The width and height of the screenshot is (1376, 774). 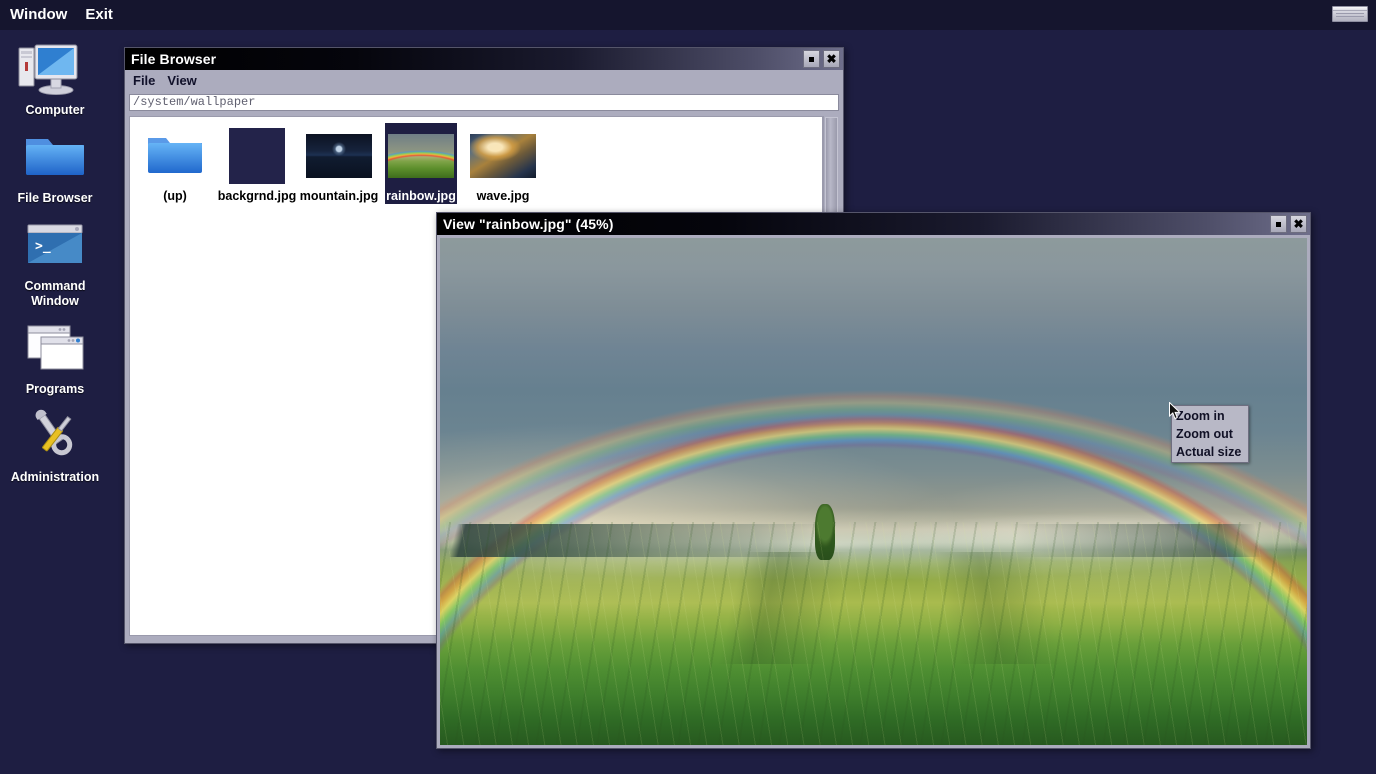 I want to click on file-name: rainbow.jpg, so click(x=421, y=196).